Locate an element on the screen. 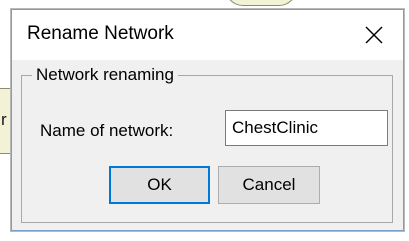  ok-button: OK is located at coordinates (159, 185).